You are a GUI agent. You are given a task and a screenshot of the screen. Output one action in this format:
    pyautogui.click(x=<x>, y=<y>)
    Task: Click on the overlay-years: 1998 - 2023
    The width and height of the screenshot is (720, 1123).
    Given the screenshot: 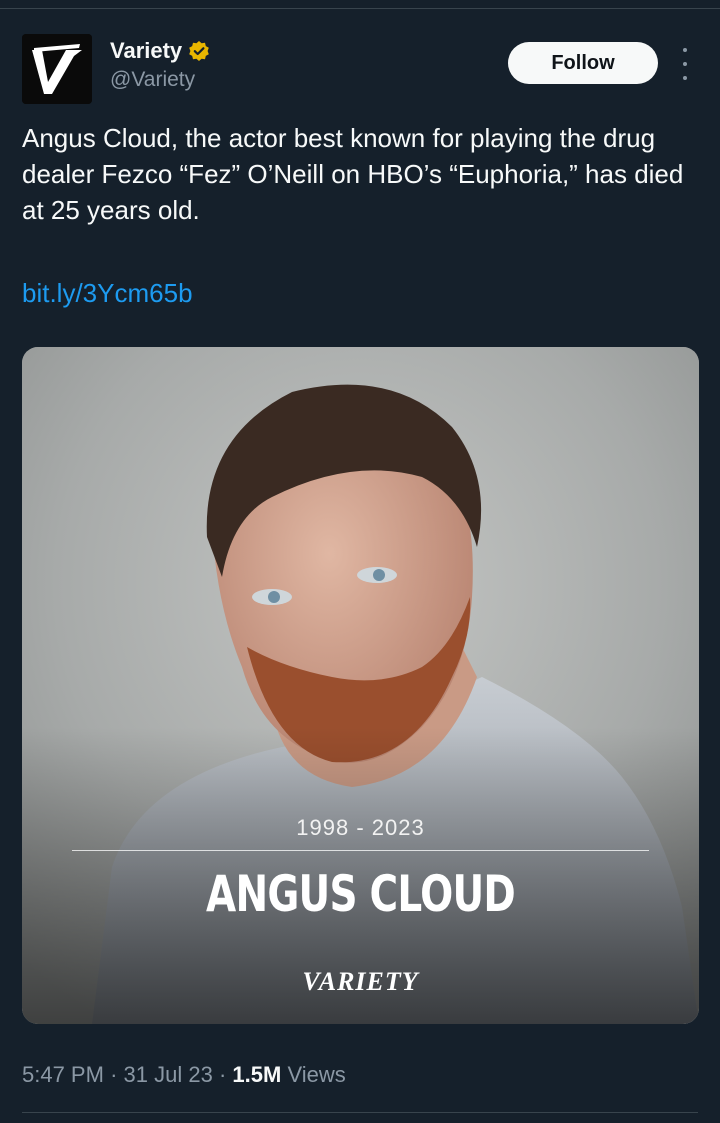 What is the action you would take?
    pyautogui.click(x=360, y=827)
    